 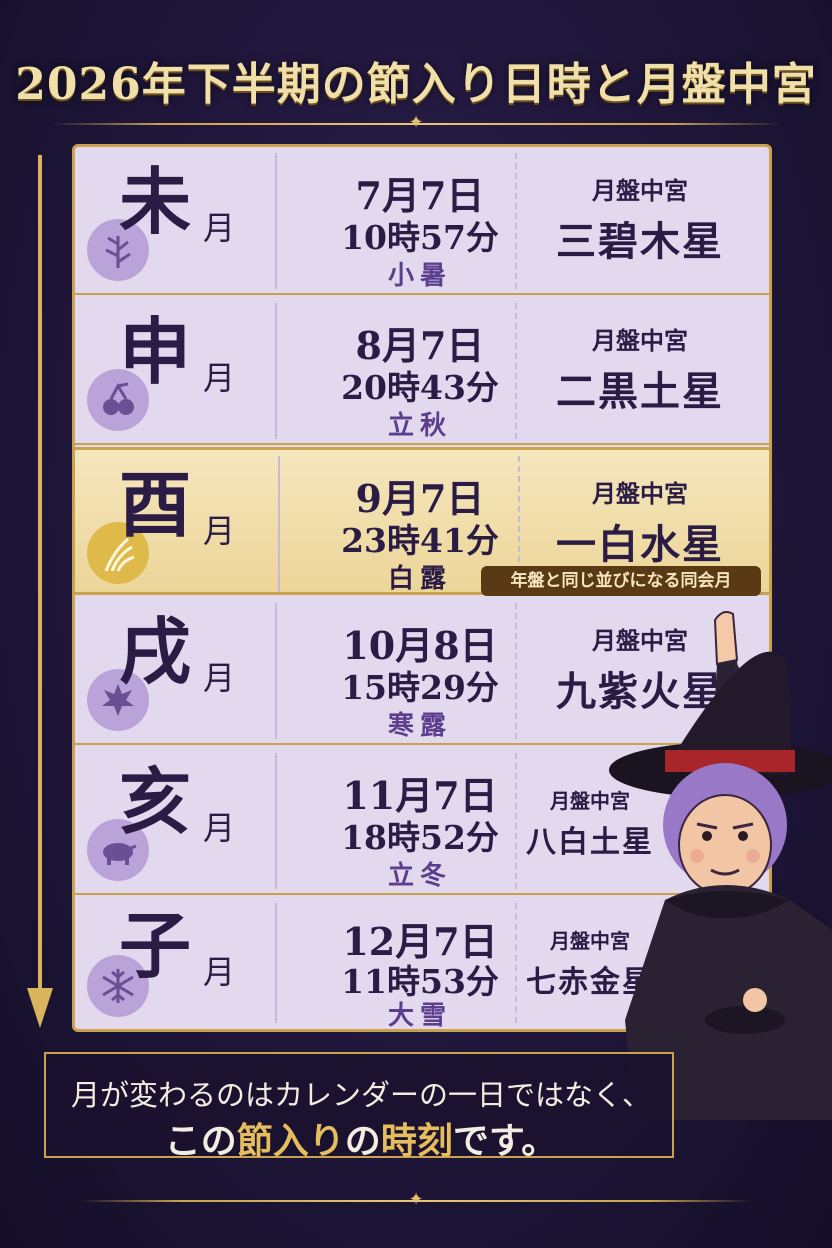 I want to click on timeline-arrow-head, so click(x=40, y=1008).